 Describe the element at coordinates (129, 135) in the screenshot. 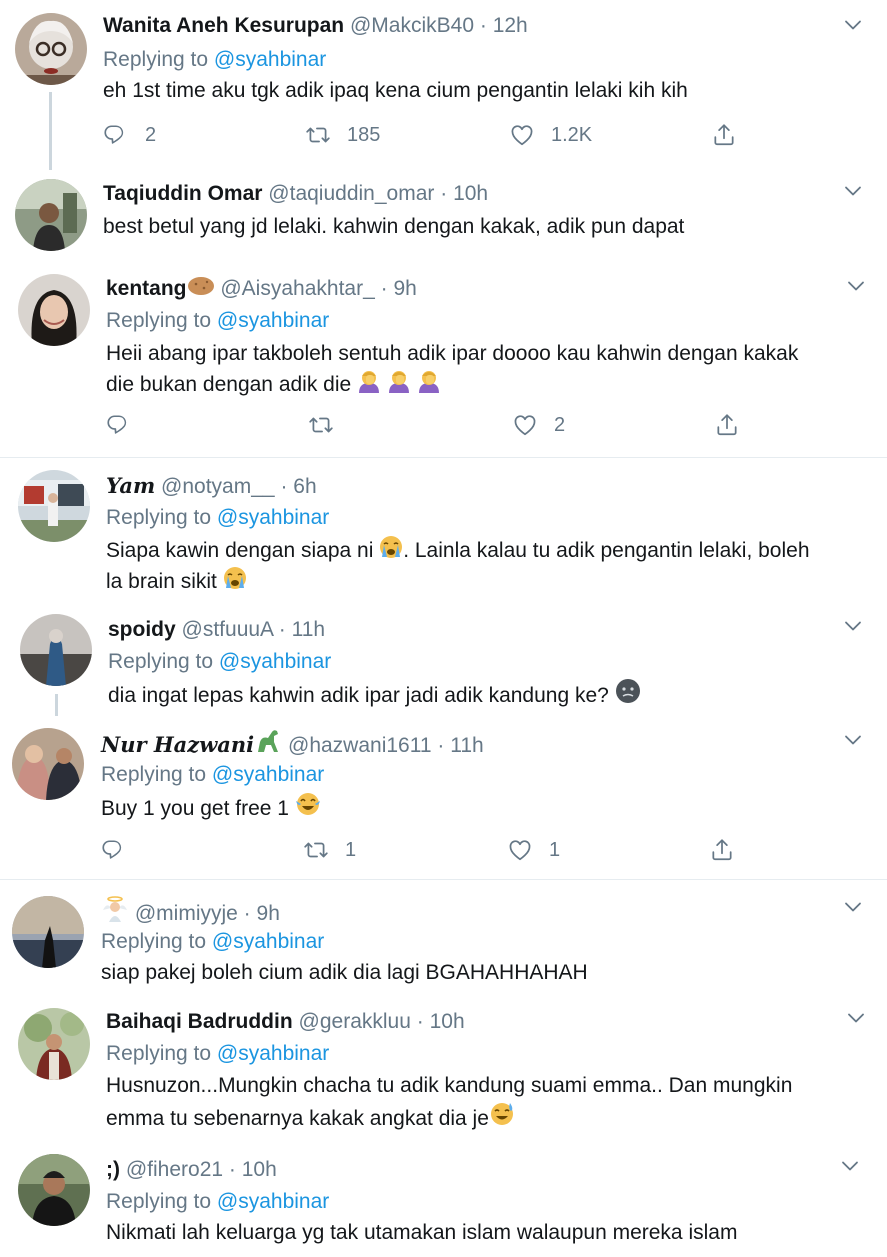

I see `reply-button: 2` at that location.